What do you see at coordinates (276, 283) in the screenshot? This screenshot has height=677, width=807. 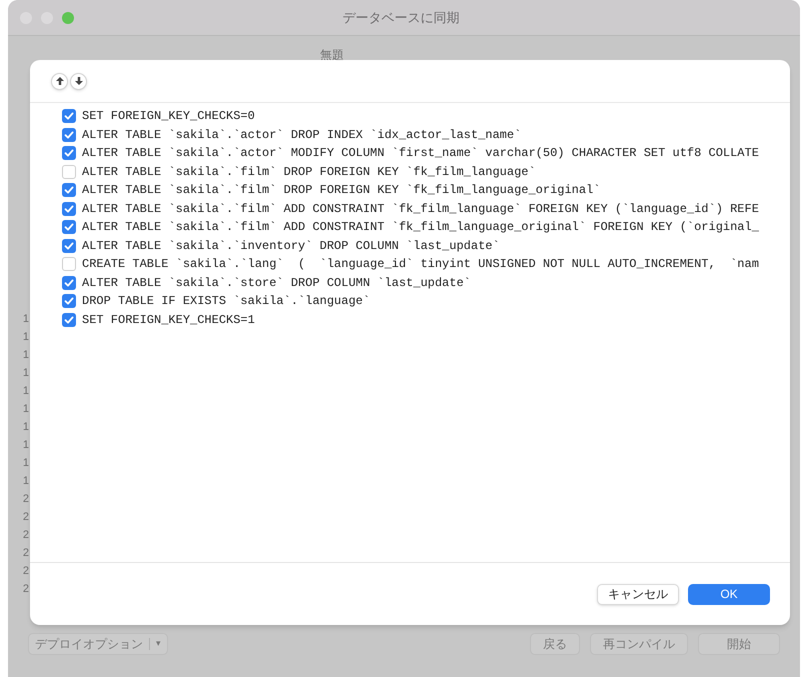 I see `sql-statement: ALTER TABLE `sakila`.`store` DROP COLUMN `last_update`` at bounding box center [276, 283].